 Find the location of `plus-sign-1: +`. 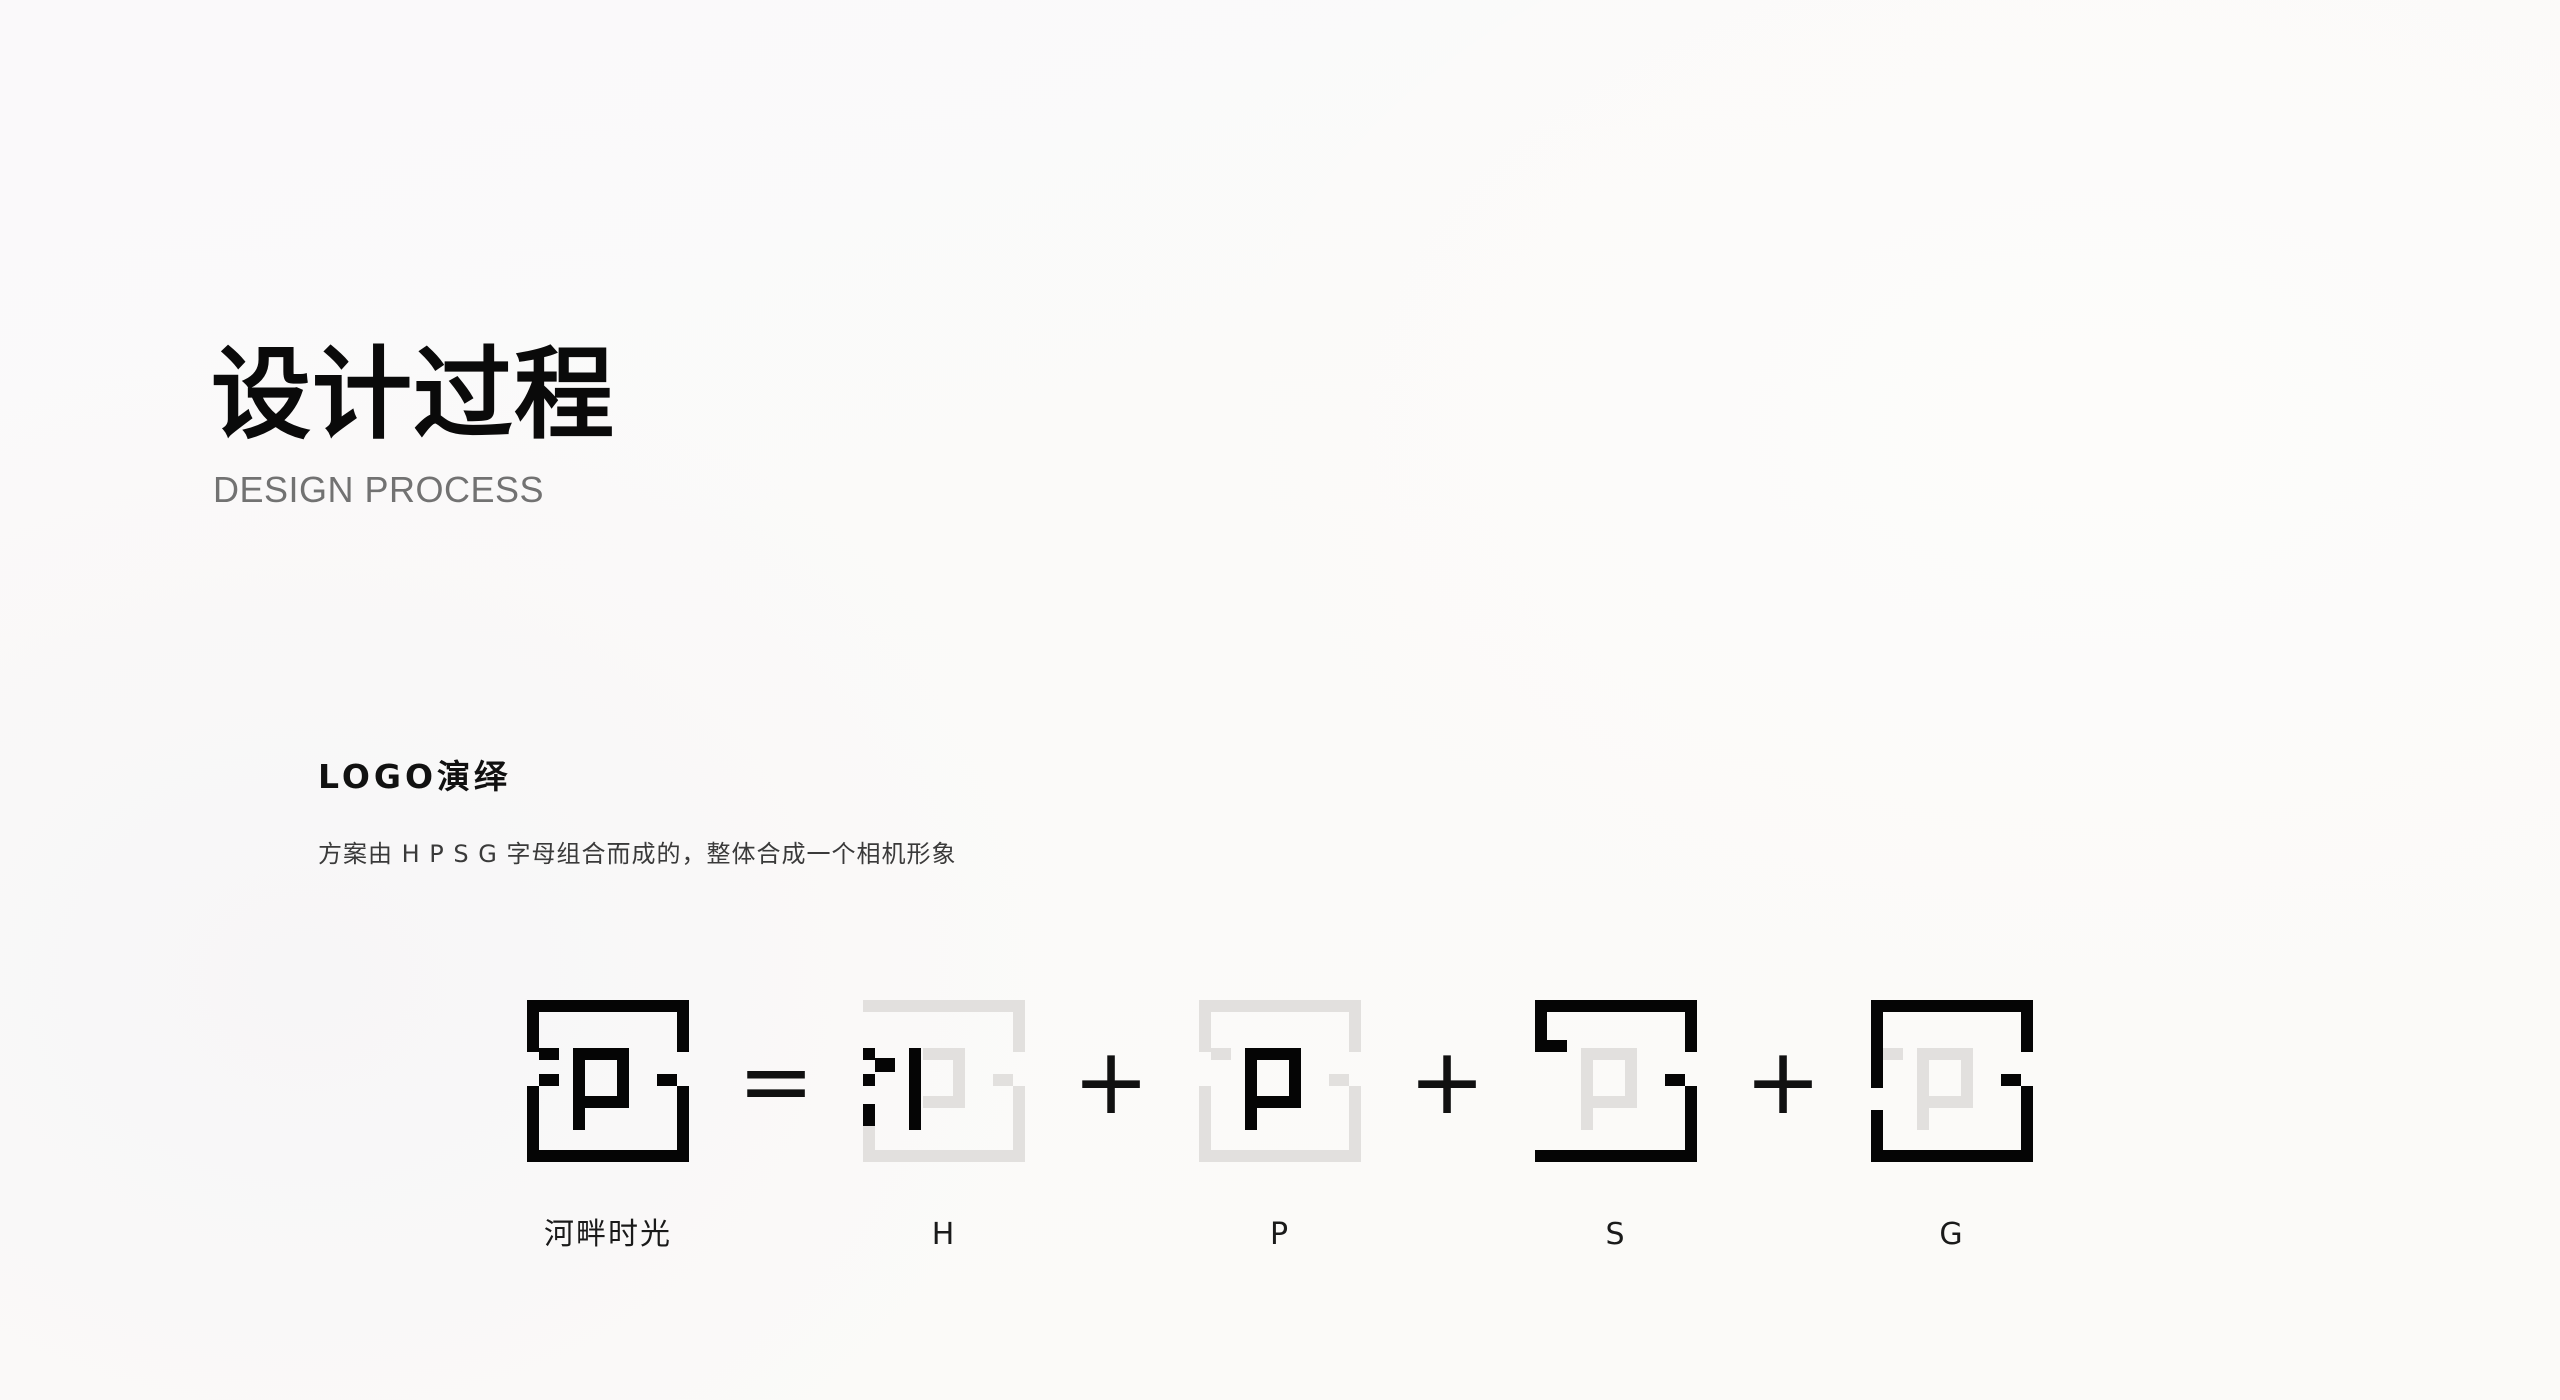

plus-sign-1: + is located at coordinates (1111, 1081).